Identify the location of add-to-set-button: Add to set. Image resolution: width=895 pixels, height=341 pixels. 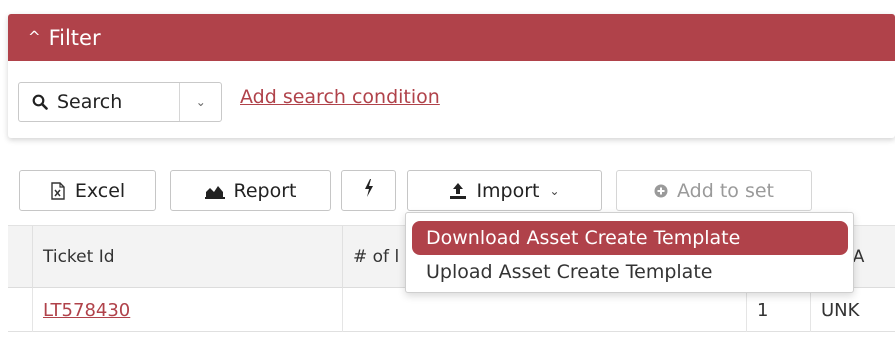
(714, 190).